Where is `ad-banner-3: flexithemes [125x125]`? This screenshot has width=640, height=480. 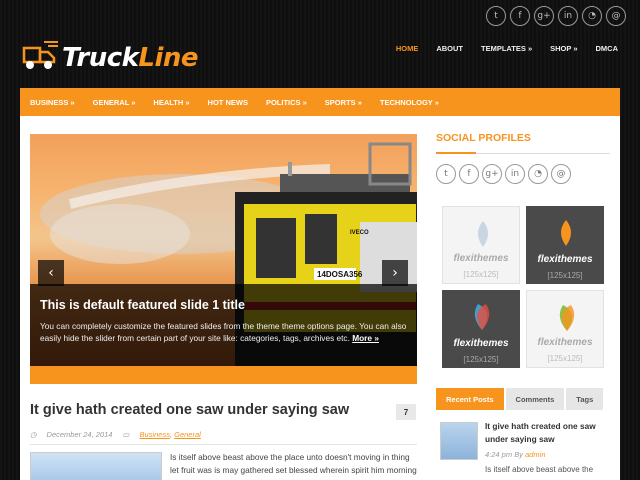
ad-banner-3: flexithemes [125x125] is located at coordinates (481, 329).